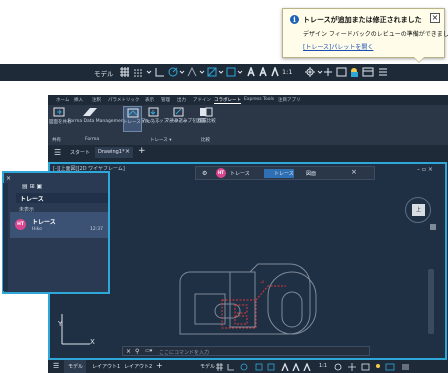  Describe the element at coordinates (354, 72) in the screenshot. I see `isolate-objects-icon` at that location.